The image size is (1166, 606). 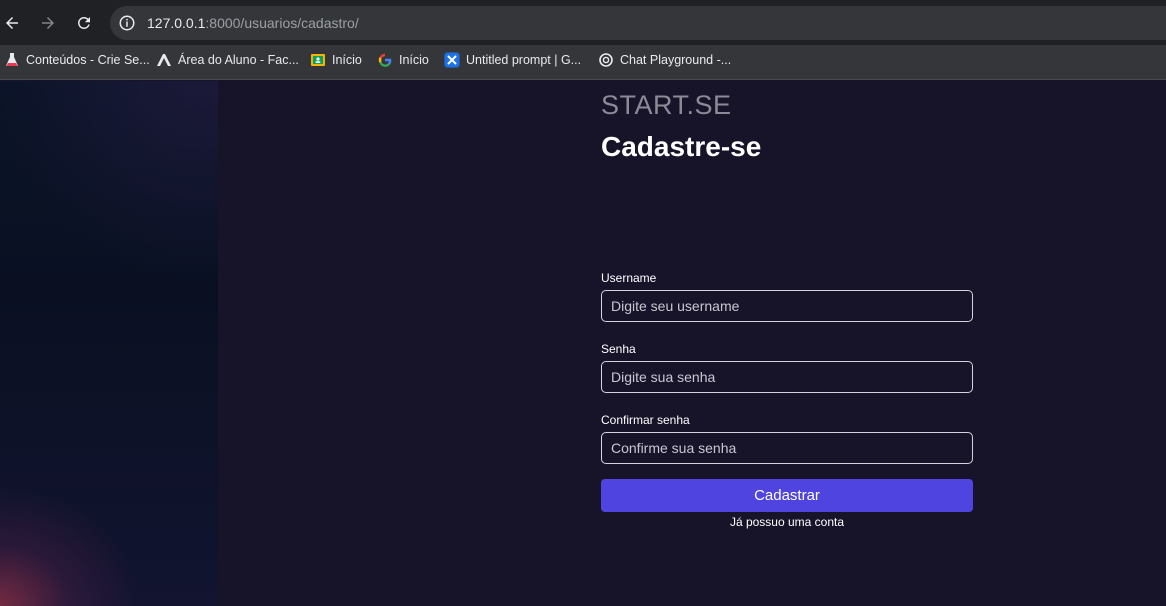 I want to click on info-icon, so click(x=127, y=23).